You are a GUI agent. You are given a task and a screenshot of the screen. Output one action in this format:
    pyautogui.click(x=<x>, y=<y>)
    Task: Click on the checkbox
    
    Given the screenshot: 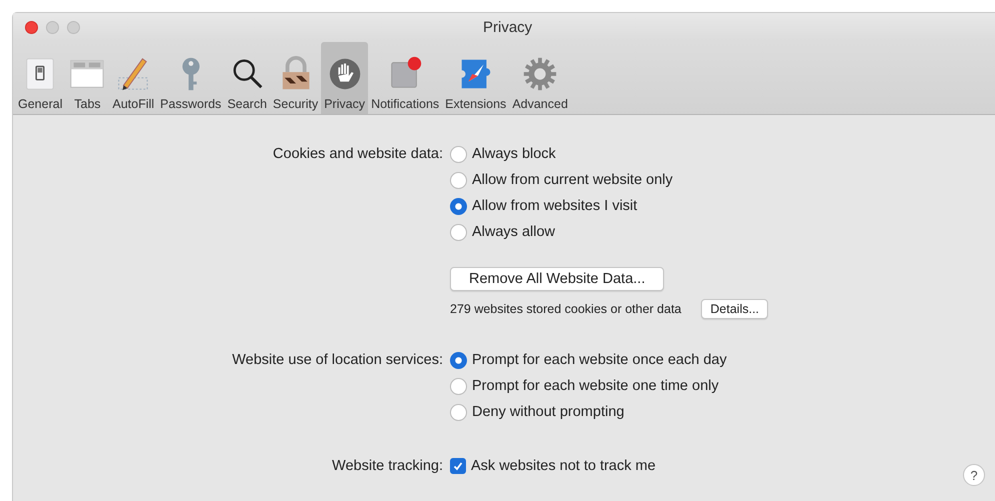 What is the action you would take?
    pyautogui.click(x=458, y=466)
    